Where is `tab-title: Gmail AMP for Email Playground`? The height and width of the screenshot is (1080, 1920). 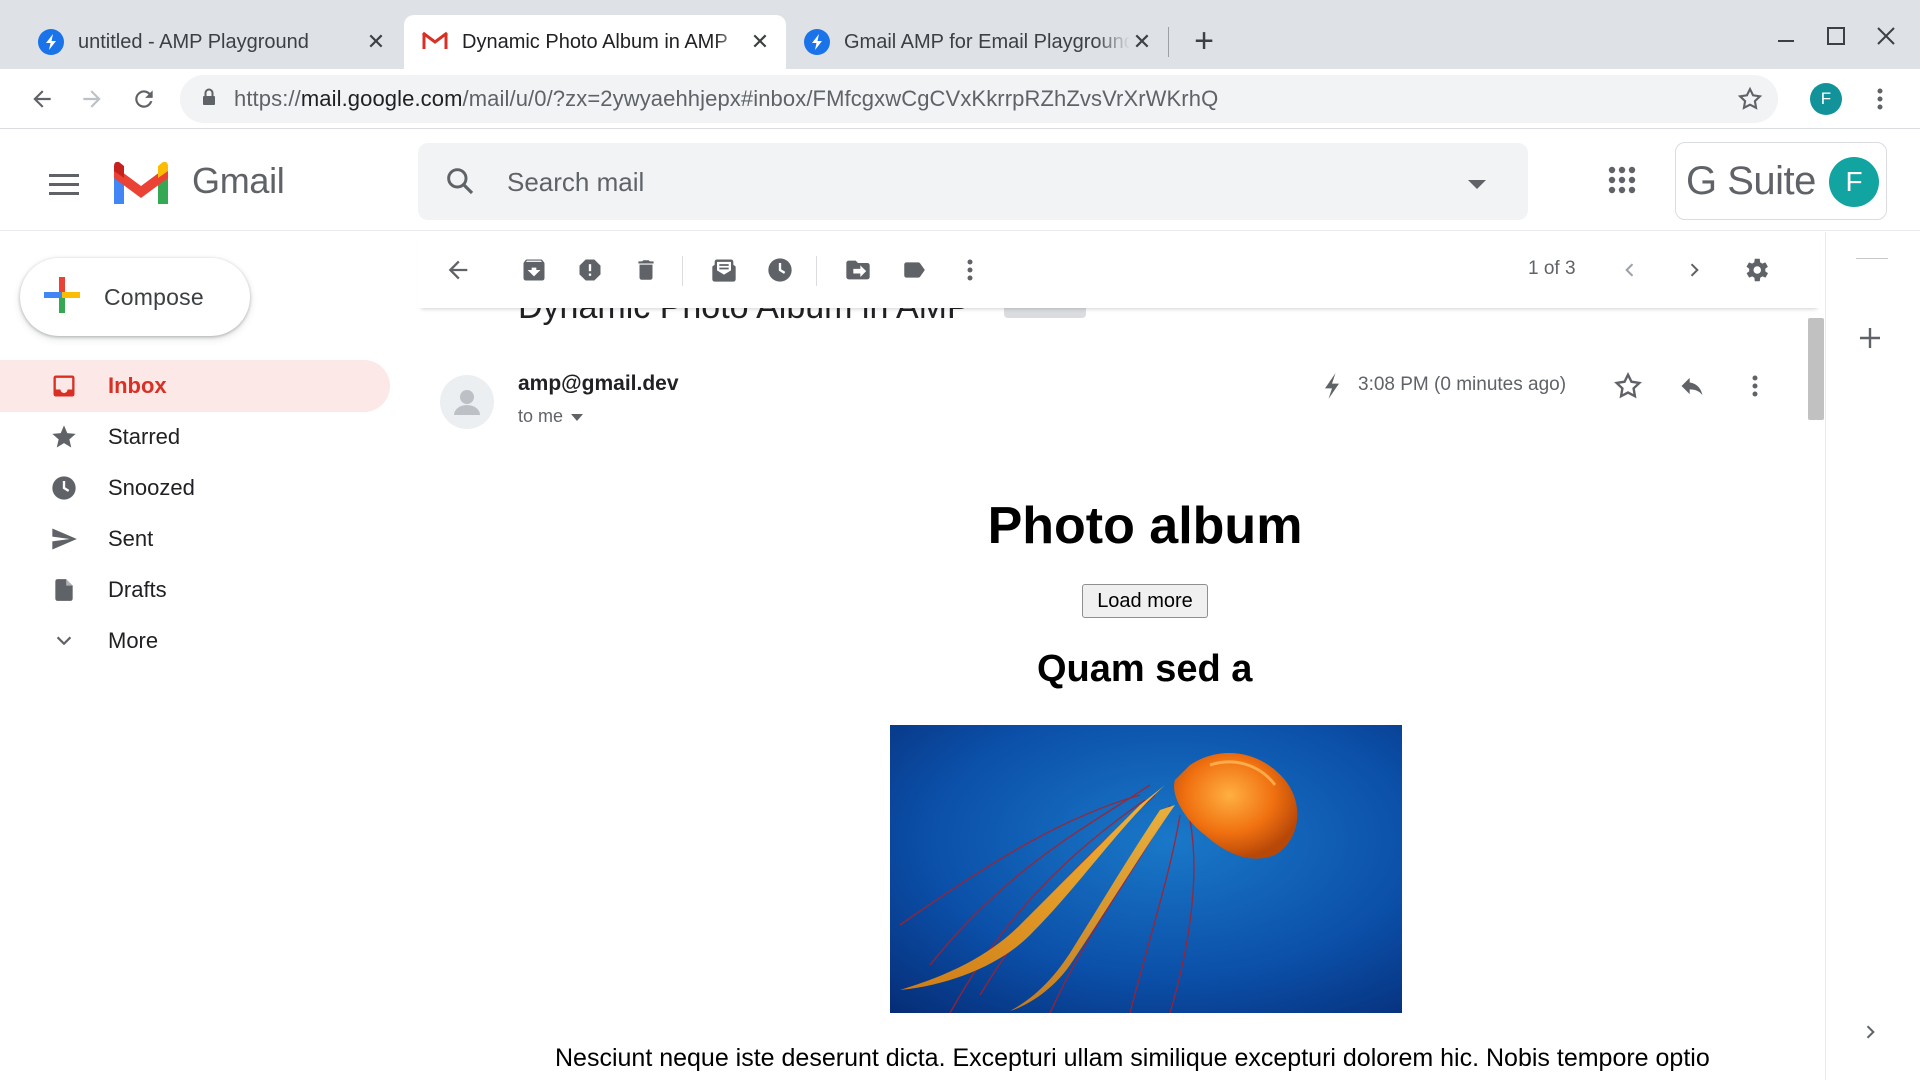
tab-title: Gmail AMP for Email Playground is located at coordinates (987, 41).